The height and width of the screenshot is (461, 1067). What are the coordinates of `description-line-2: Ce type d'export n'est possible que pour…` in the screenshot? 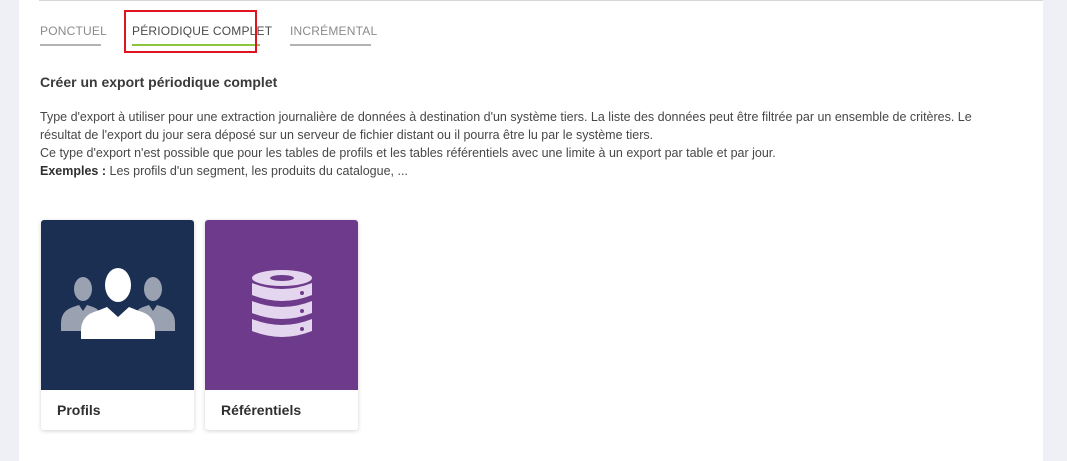 It's located at (408, 153).